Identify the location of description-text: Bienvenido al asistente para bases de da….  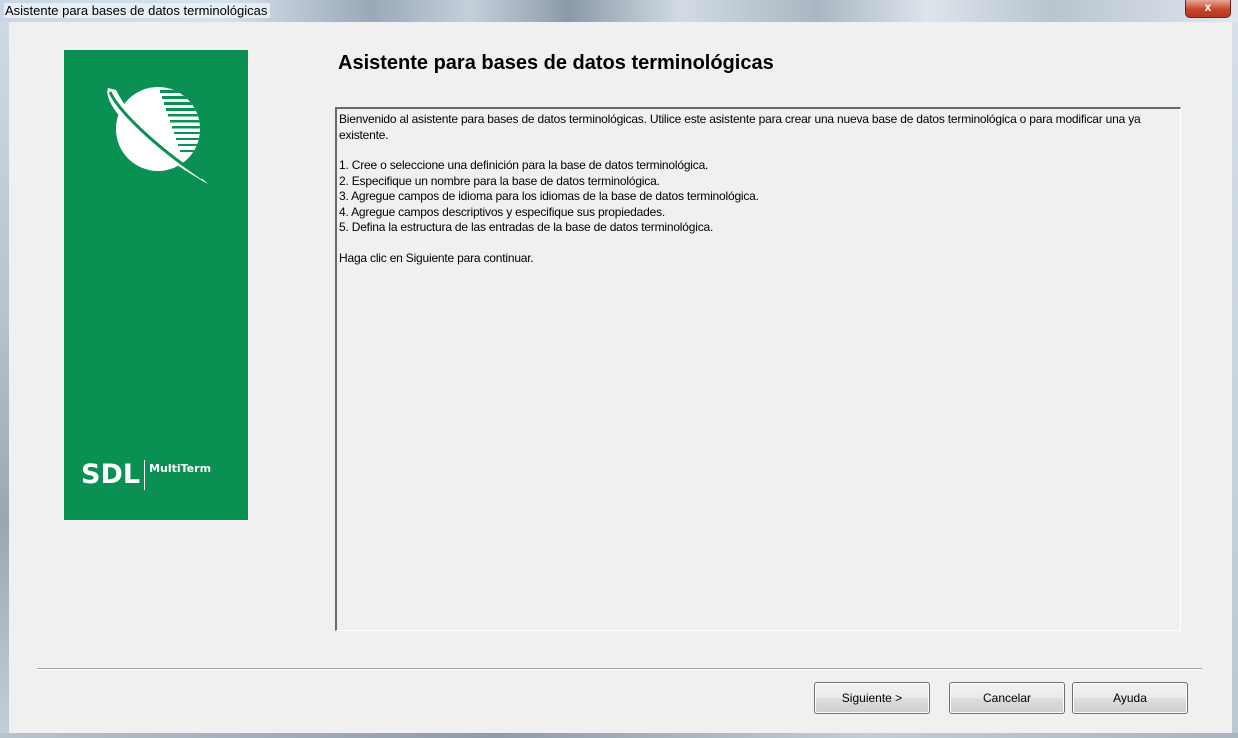
(757, 189).